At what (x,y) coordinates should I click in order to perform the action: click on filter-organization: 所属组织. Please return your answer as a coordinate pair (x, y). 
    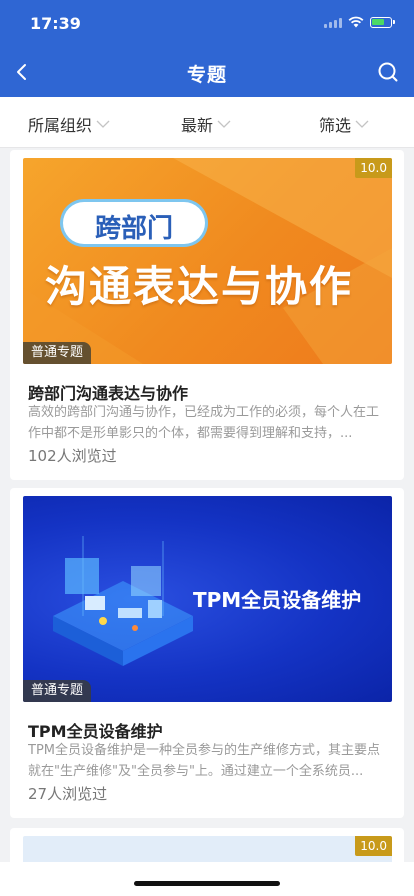
    Looking at the image, I should click on (69, 124).